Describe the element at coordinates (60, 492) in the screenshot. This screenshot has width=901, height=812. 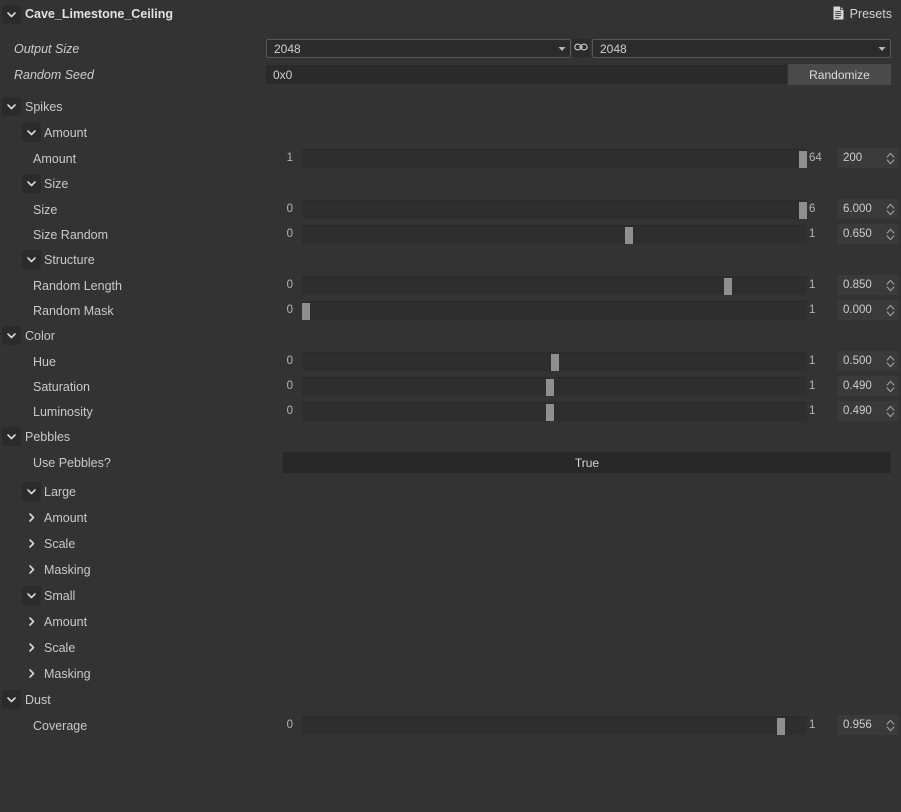
I see `group-label-pebbles-large: Large` at that location.